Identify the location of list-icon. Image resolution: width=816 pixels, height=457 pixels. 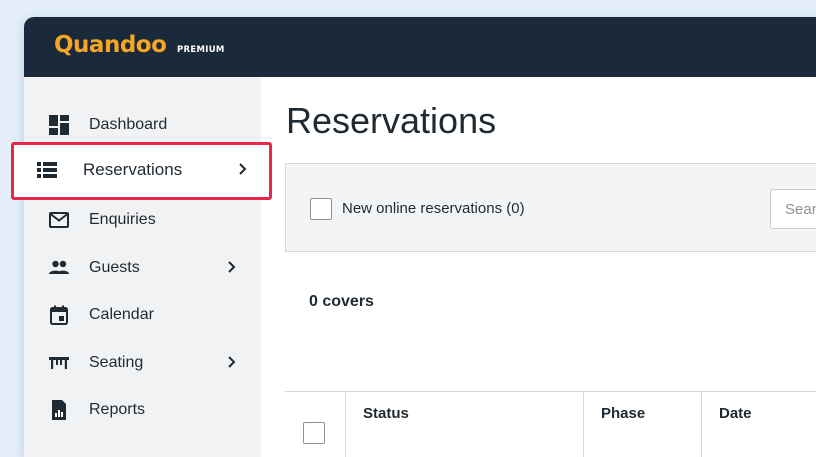
(47, 170).